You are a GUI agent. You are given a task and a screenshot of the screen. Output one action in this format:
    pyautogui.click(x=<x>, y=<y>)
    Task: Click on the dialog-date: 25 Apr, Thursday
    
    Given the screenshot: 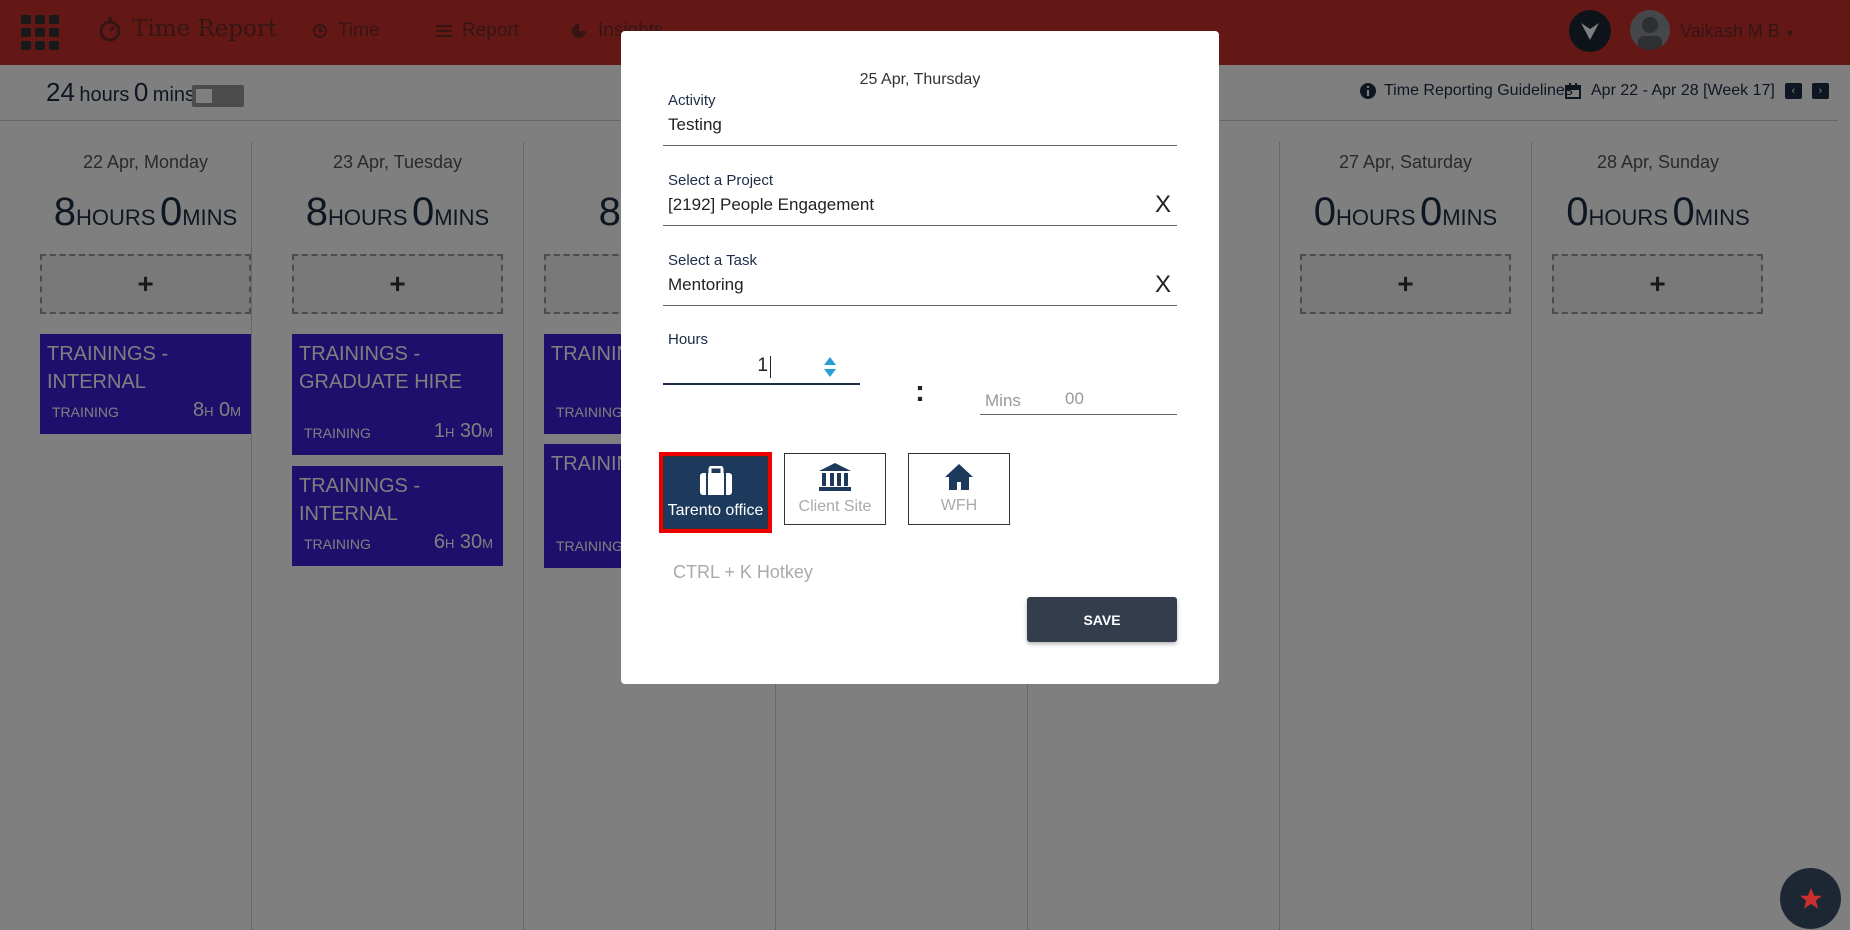 What is the action you would take?
    pyautogui.click(x=920, y=79)
    